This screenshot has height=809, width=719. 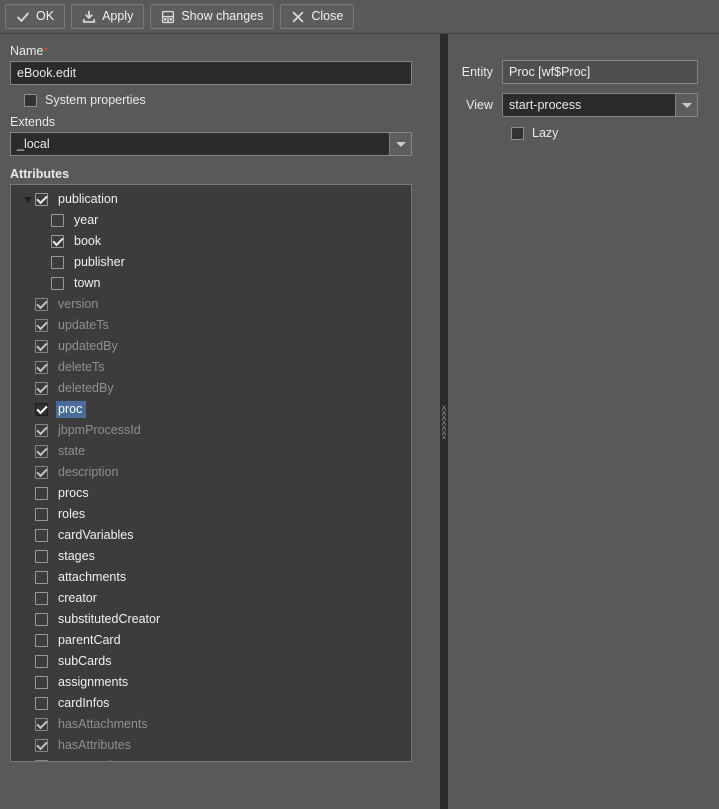 I want to click on view-combobox: start-process, so click(x=600, y=105).